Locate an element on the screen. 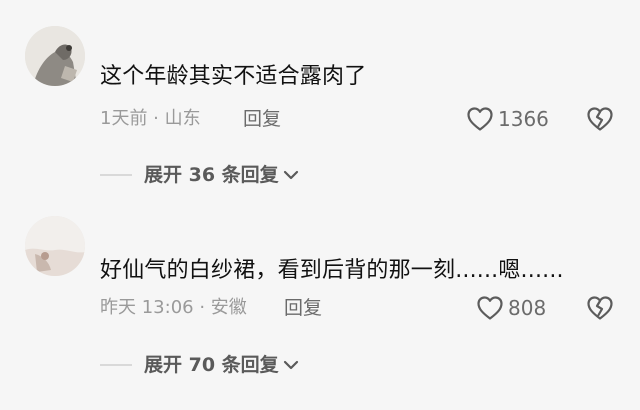 This screenshot has height=410, width=640. like-button: 808 is located at coordinates (511, 308).